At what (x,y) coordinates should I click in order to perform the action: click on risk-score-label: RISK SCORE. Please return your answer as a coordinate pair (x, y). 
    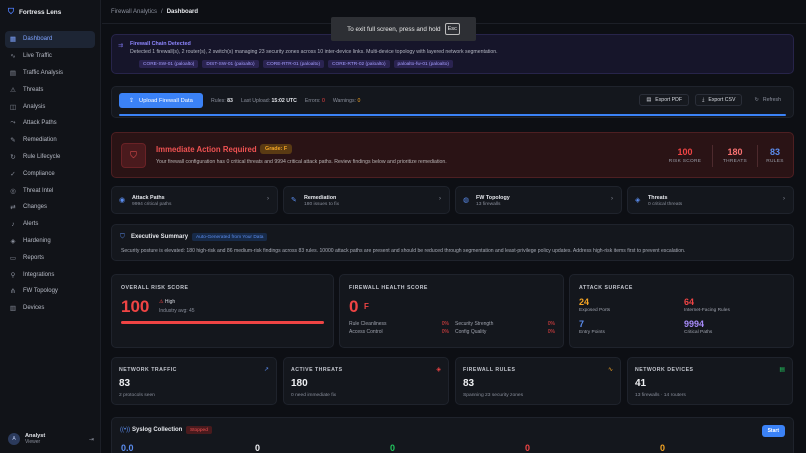
    Looking at the image, I should click on (685, 161).